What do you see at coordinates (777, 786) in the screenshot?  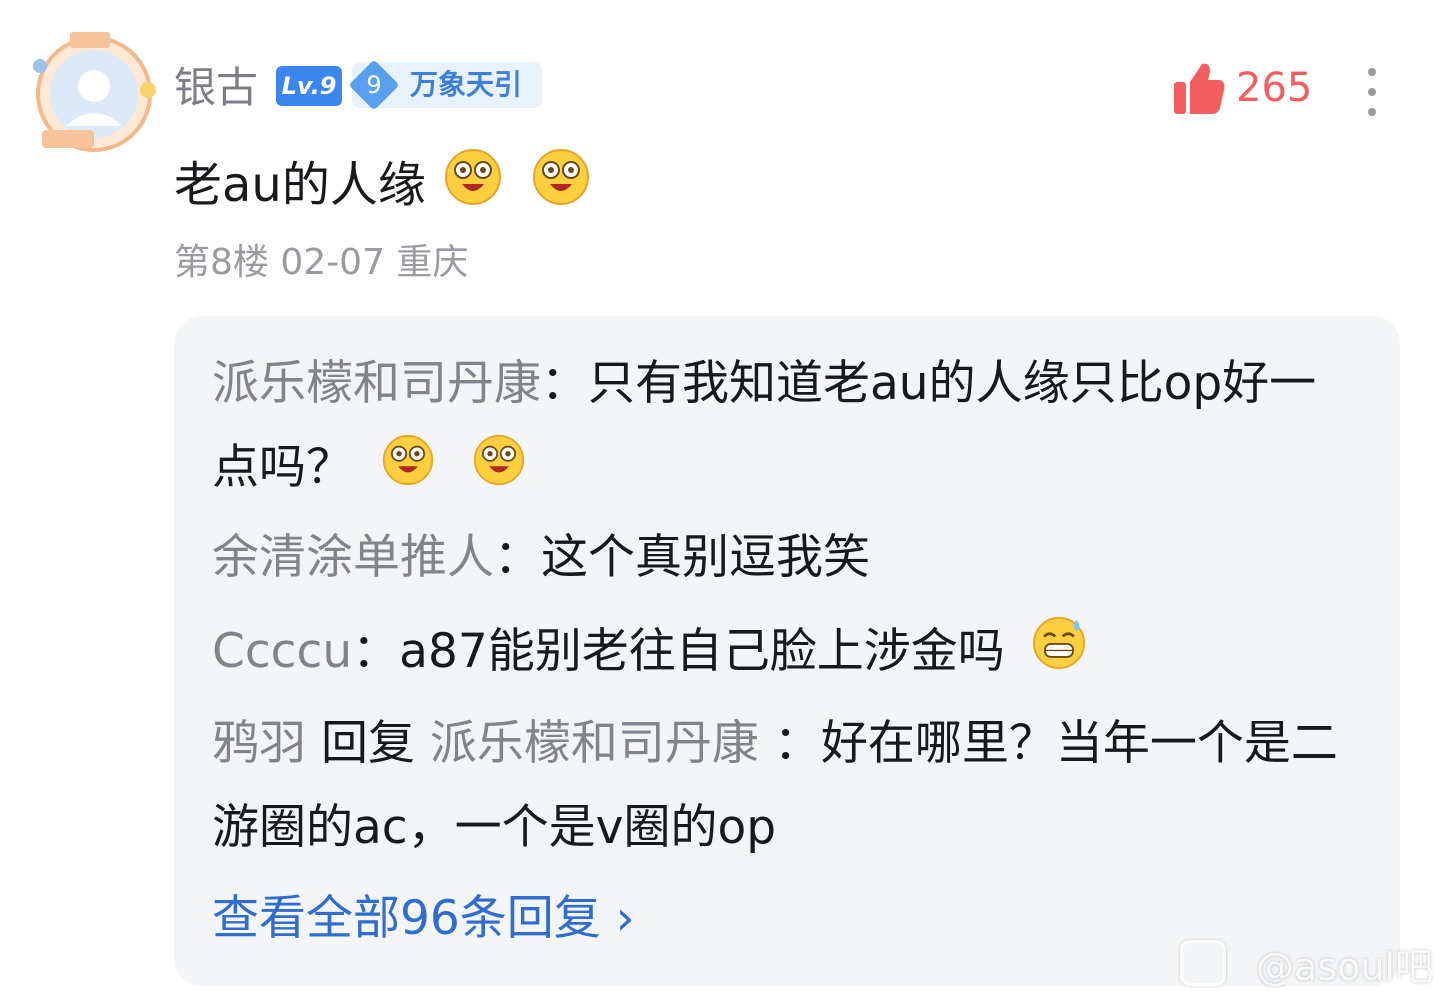 I see `reply-item: 鸦羽 回复 派乐檬和司丹康 ：好在哪里？当年一个是二游圈的ac，一个是v圈的op` at bounding box center [777, 786].